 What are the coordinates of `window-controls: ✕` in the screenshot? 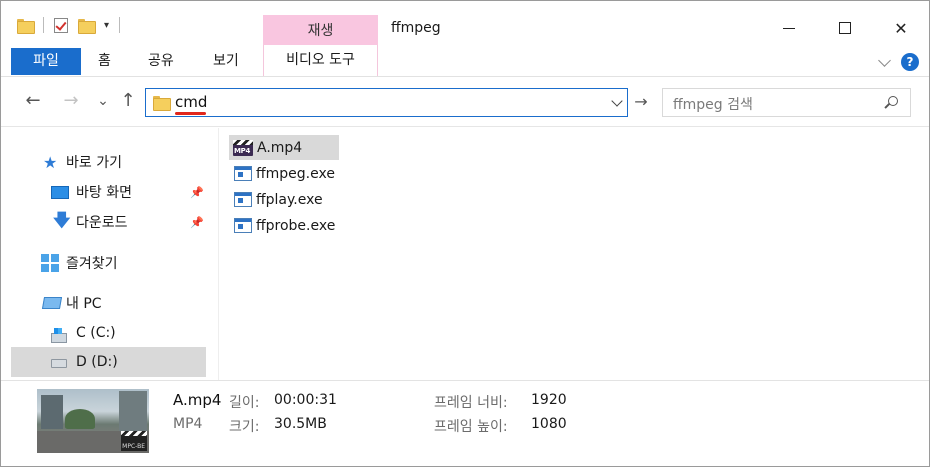 It's located at (845, 28).